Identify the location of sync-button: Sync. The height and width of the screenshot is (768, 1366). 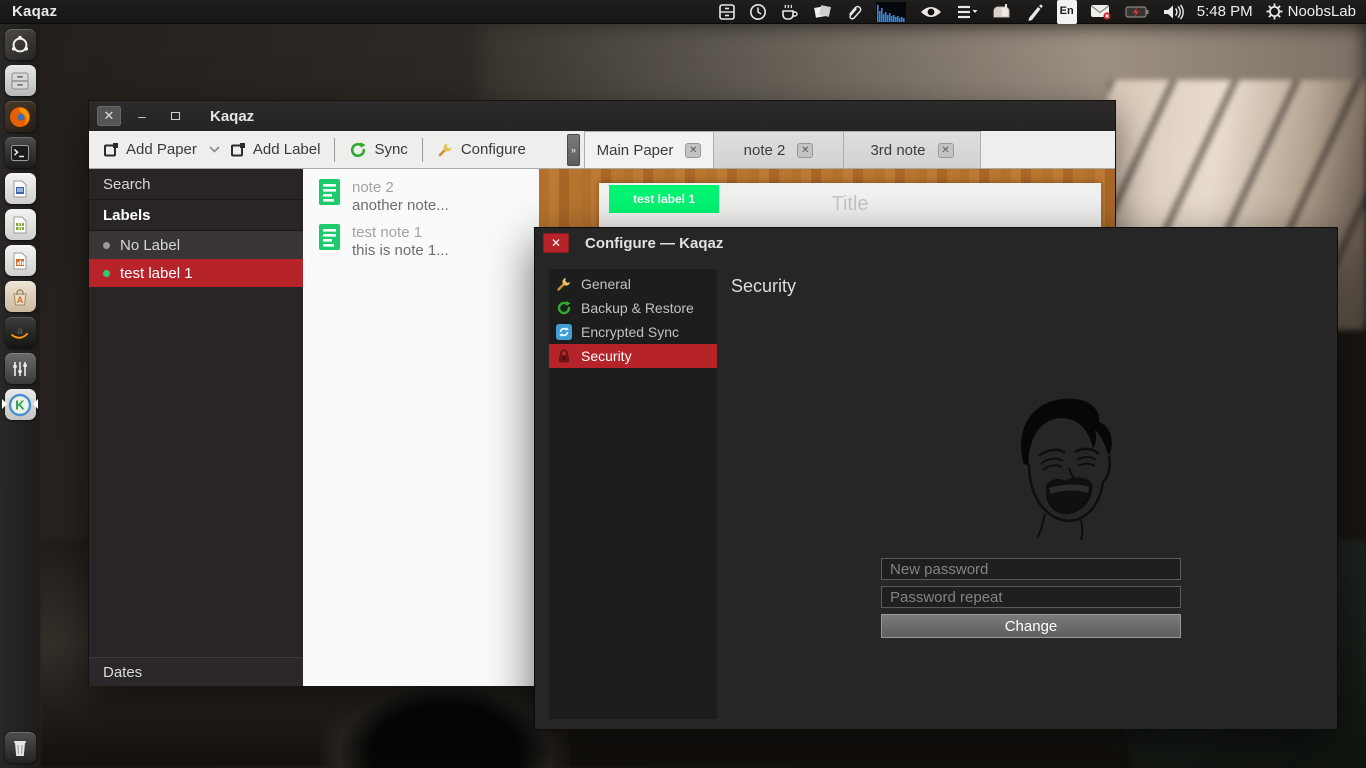
(378, 150).